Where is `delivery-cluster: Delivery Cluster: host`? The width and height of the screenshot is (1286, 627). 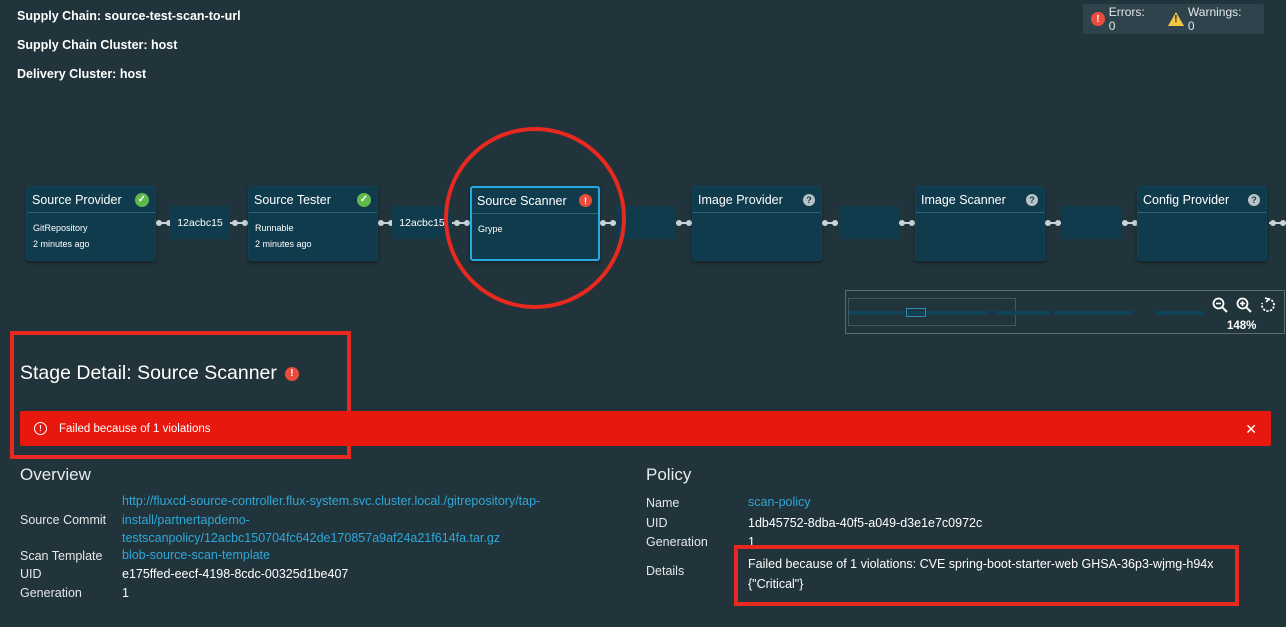
delivery-cluster: Delivery Cluster: host is located at coordinates (82, 74).